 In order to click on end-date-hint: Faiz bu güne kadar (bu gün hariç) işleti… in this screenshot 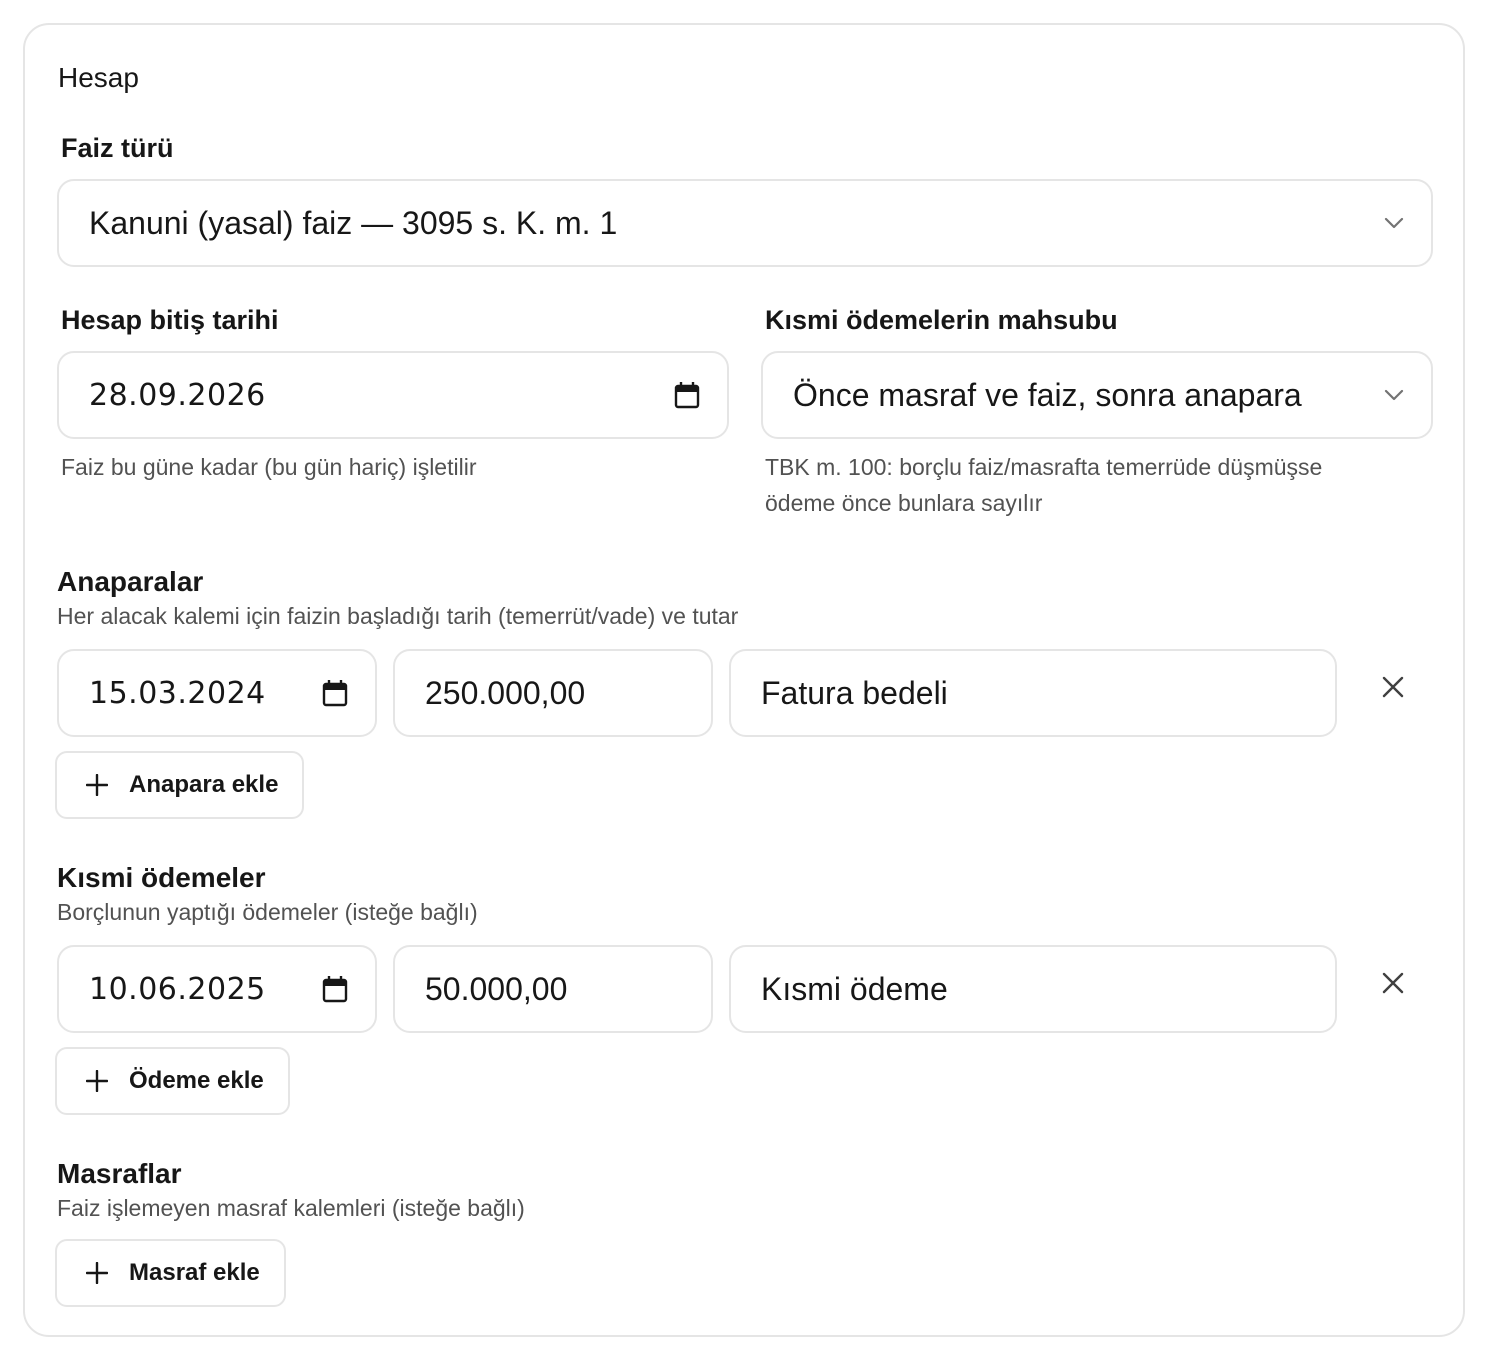, I will do `click(269, 467)`.